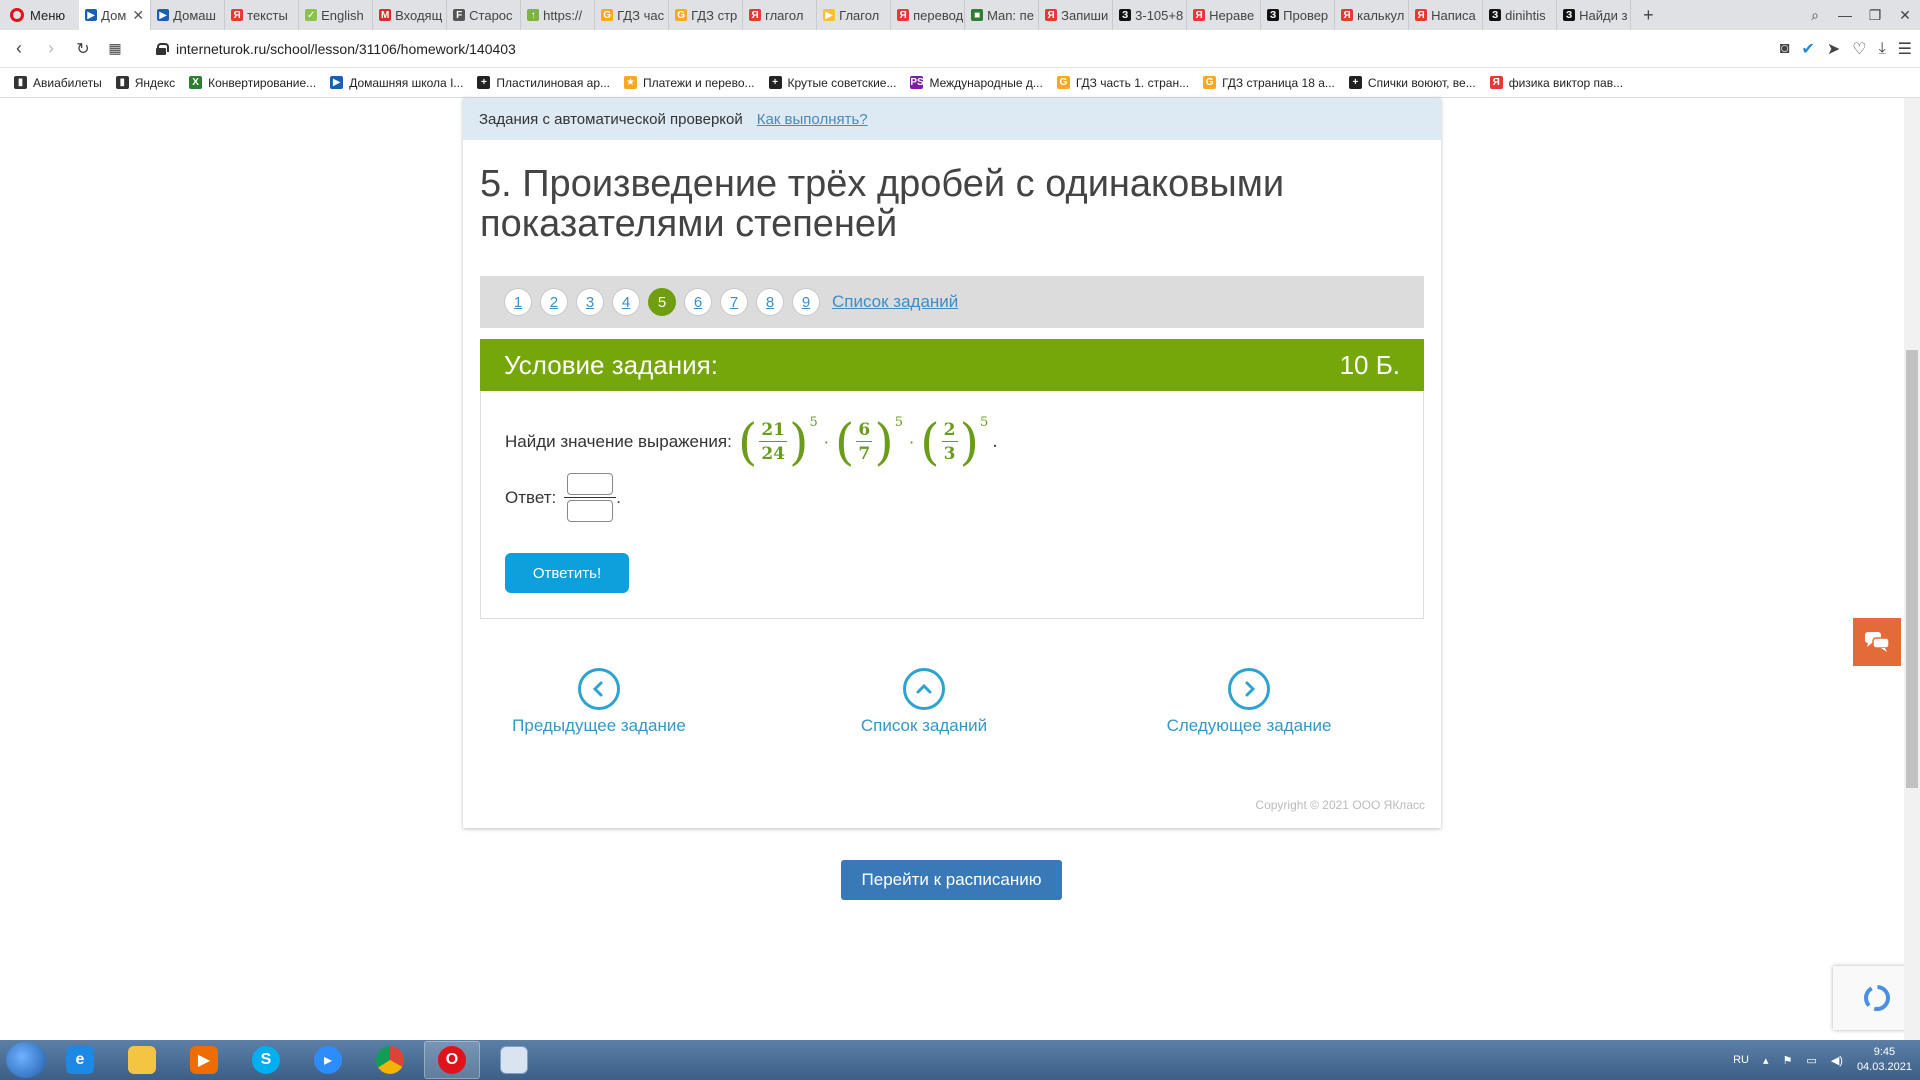  Describe the element at coordinates (115, 48) in the screenshot. I see `speed-dial-icon: ▦` at that location.